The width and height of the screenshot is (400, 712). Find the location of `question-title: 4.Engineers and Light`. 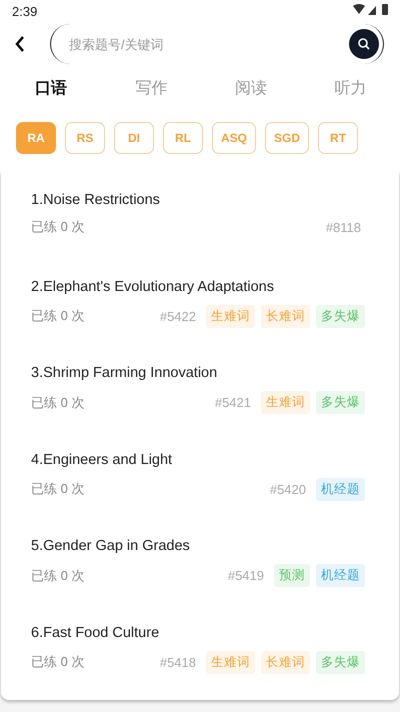

question-title: 4.Engineers and Light is located at coordinates (198, 460).